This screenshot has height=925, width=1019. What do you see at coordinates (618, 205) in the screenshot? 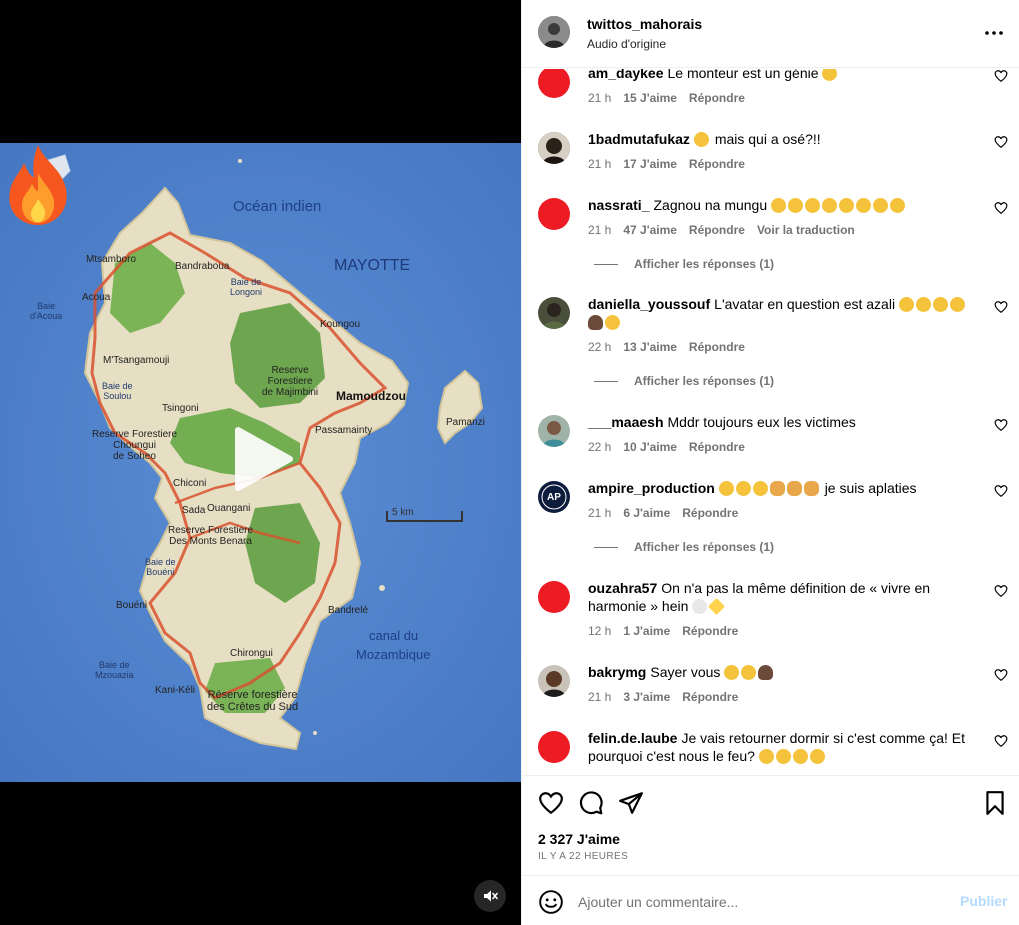
I see `commenter-username: nassrati_` at bounding box center [618, 205].